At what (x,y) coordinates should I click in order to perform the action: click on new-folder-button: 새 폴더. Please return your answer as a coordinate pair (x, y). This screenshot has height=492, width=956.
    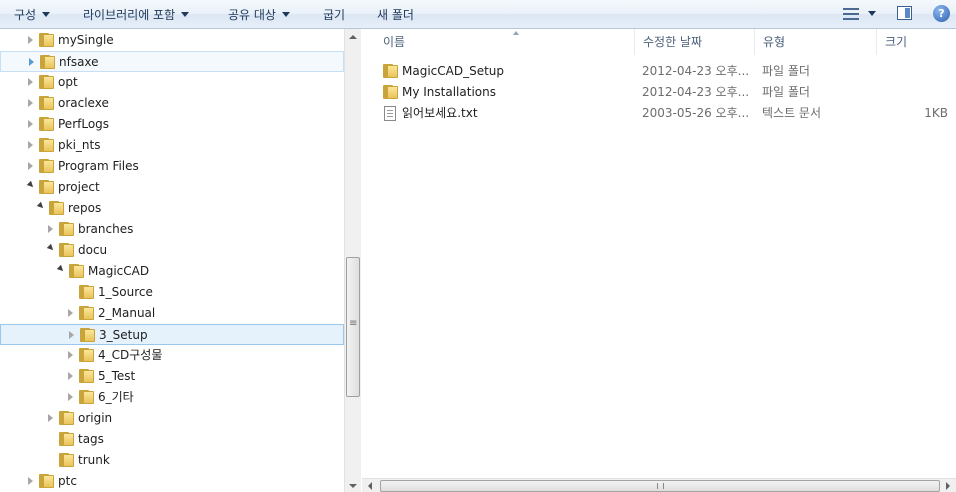
    Looking at the image, I should click on (395, 15).